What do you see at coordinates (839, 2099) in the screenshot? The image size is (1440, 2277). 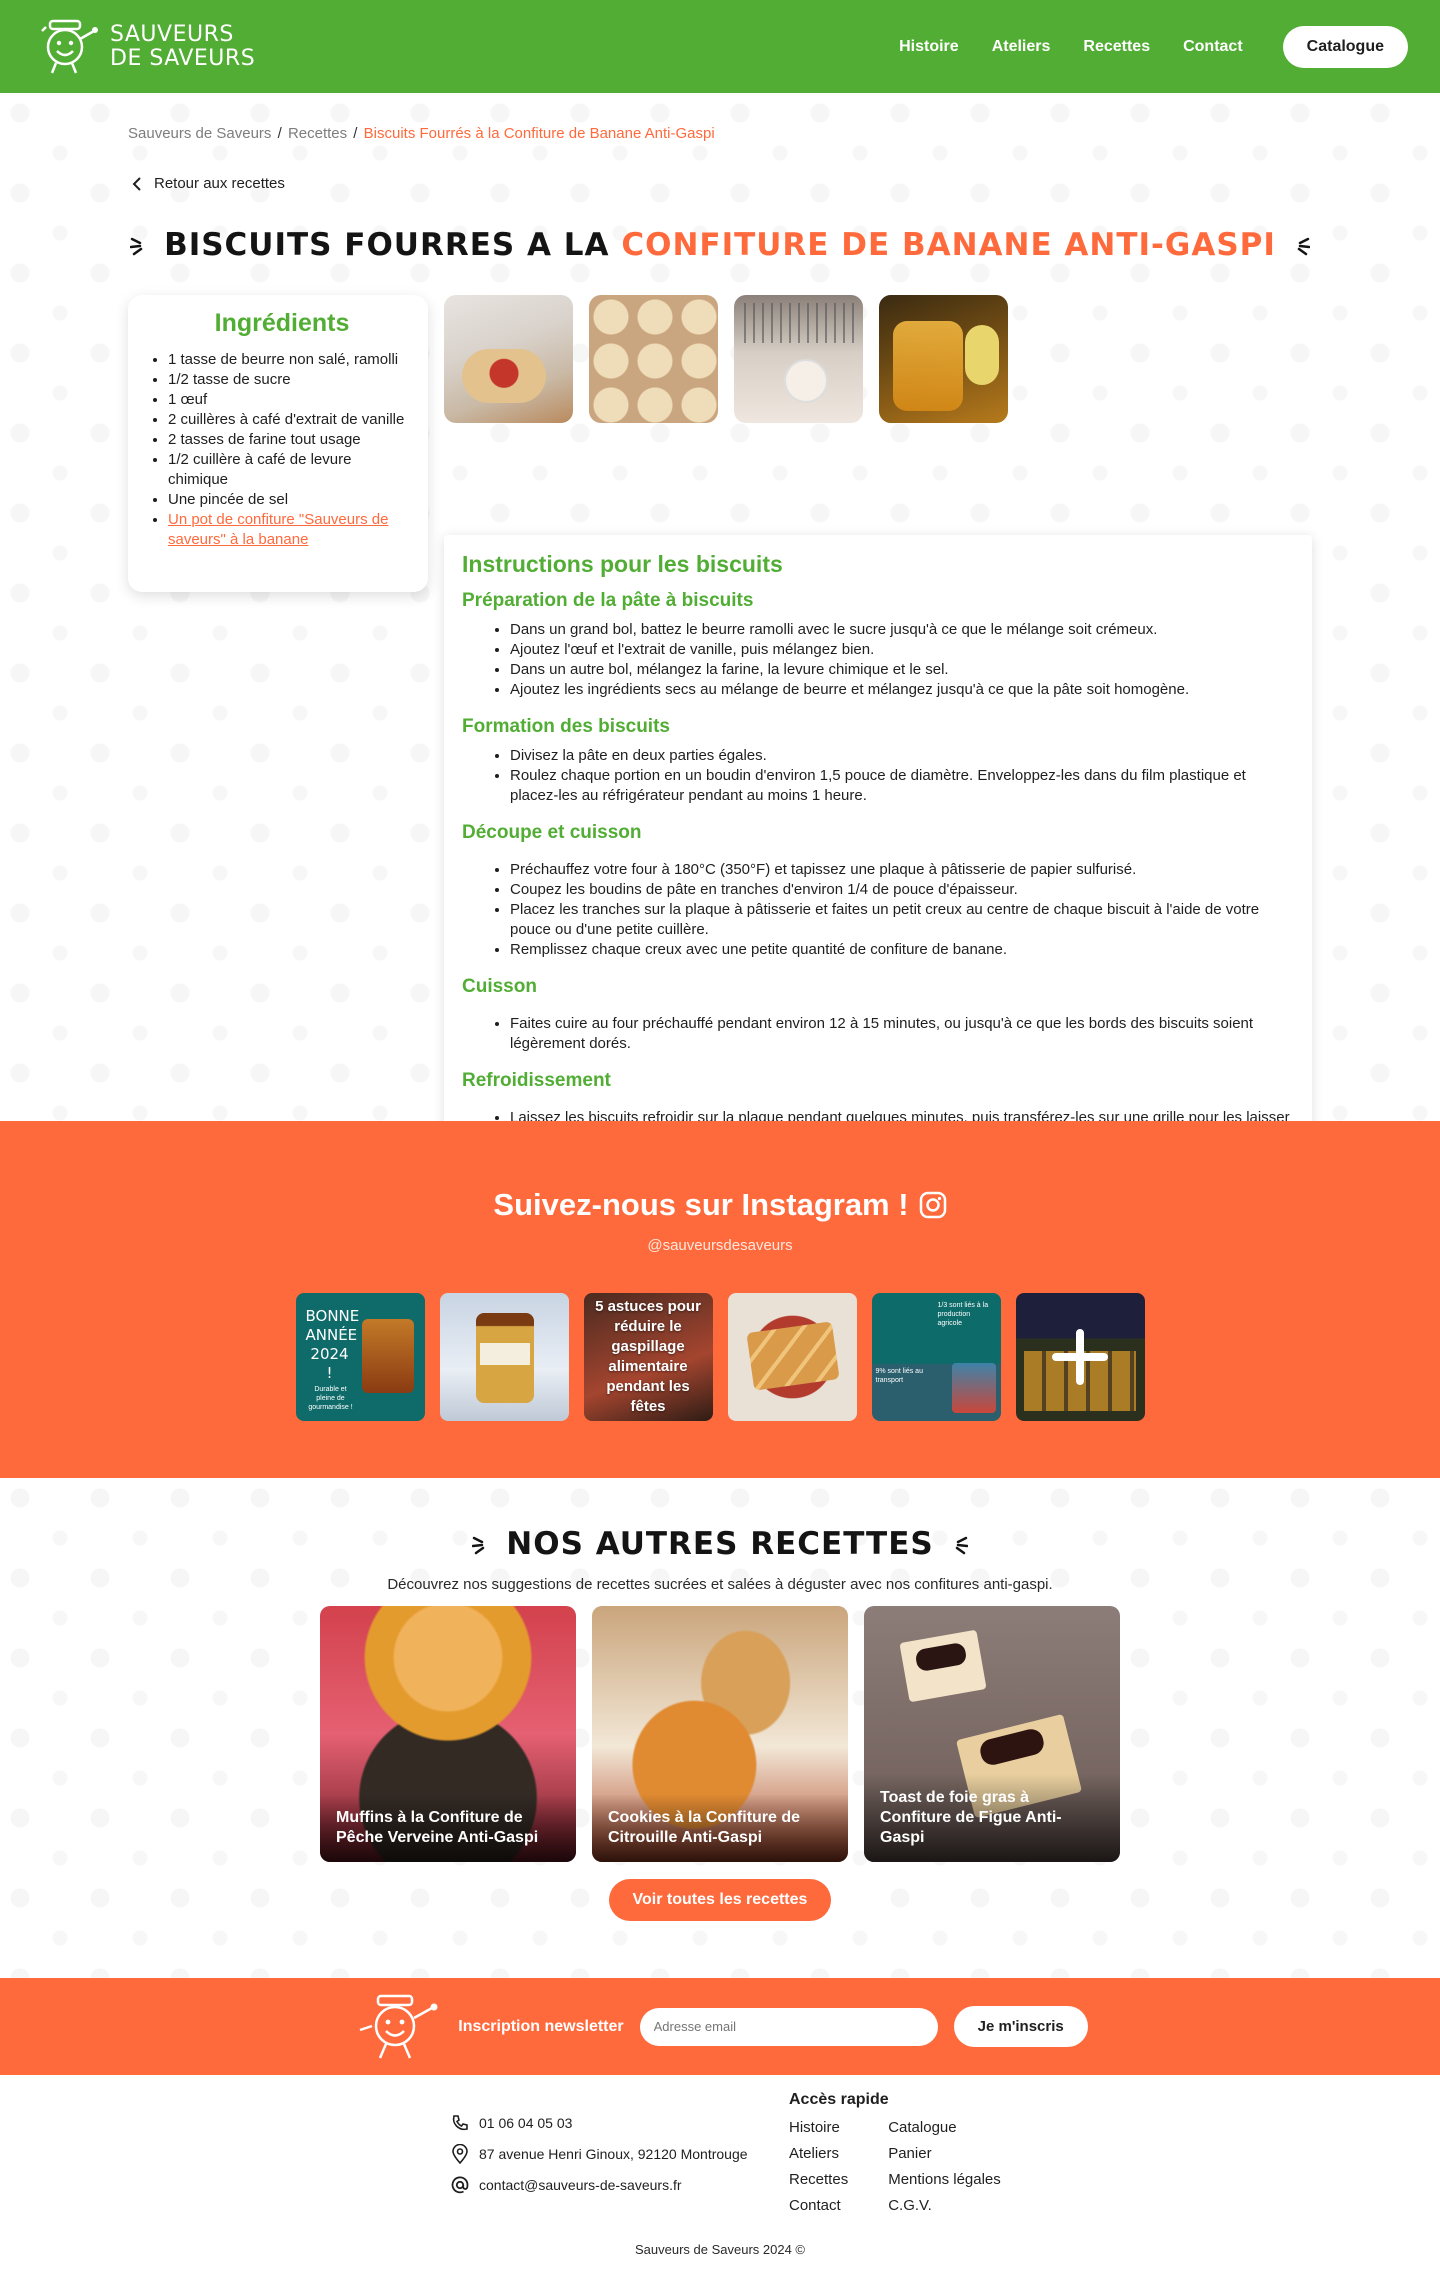 I see `quick-links-heading: Accès rapide` at bounding box center [839, 2099].